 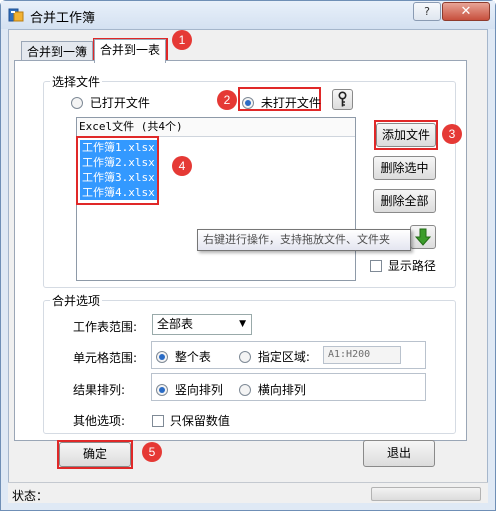 I want to click on values-only-checkbox: 只保留数值, so click(x=191, y=420).